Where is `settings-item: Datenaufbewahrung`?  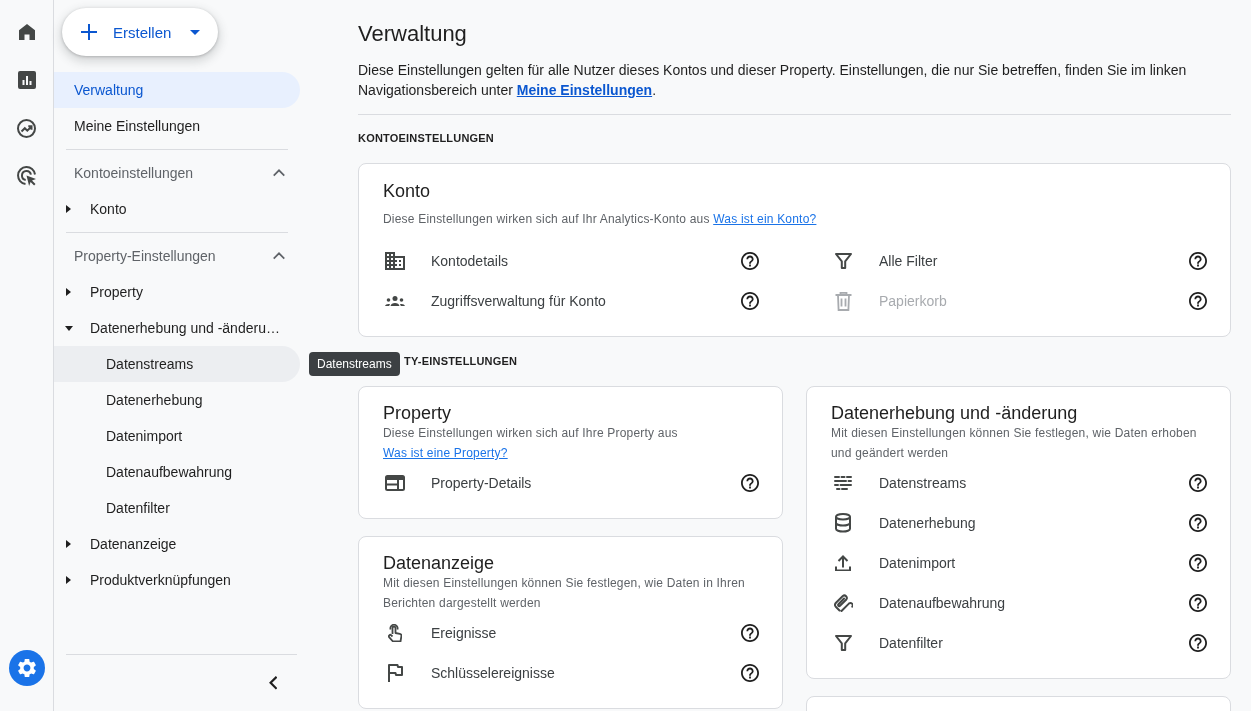 settings-item: Datenaufbewahrung is located at coordinates (1034, 603).